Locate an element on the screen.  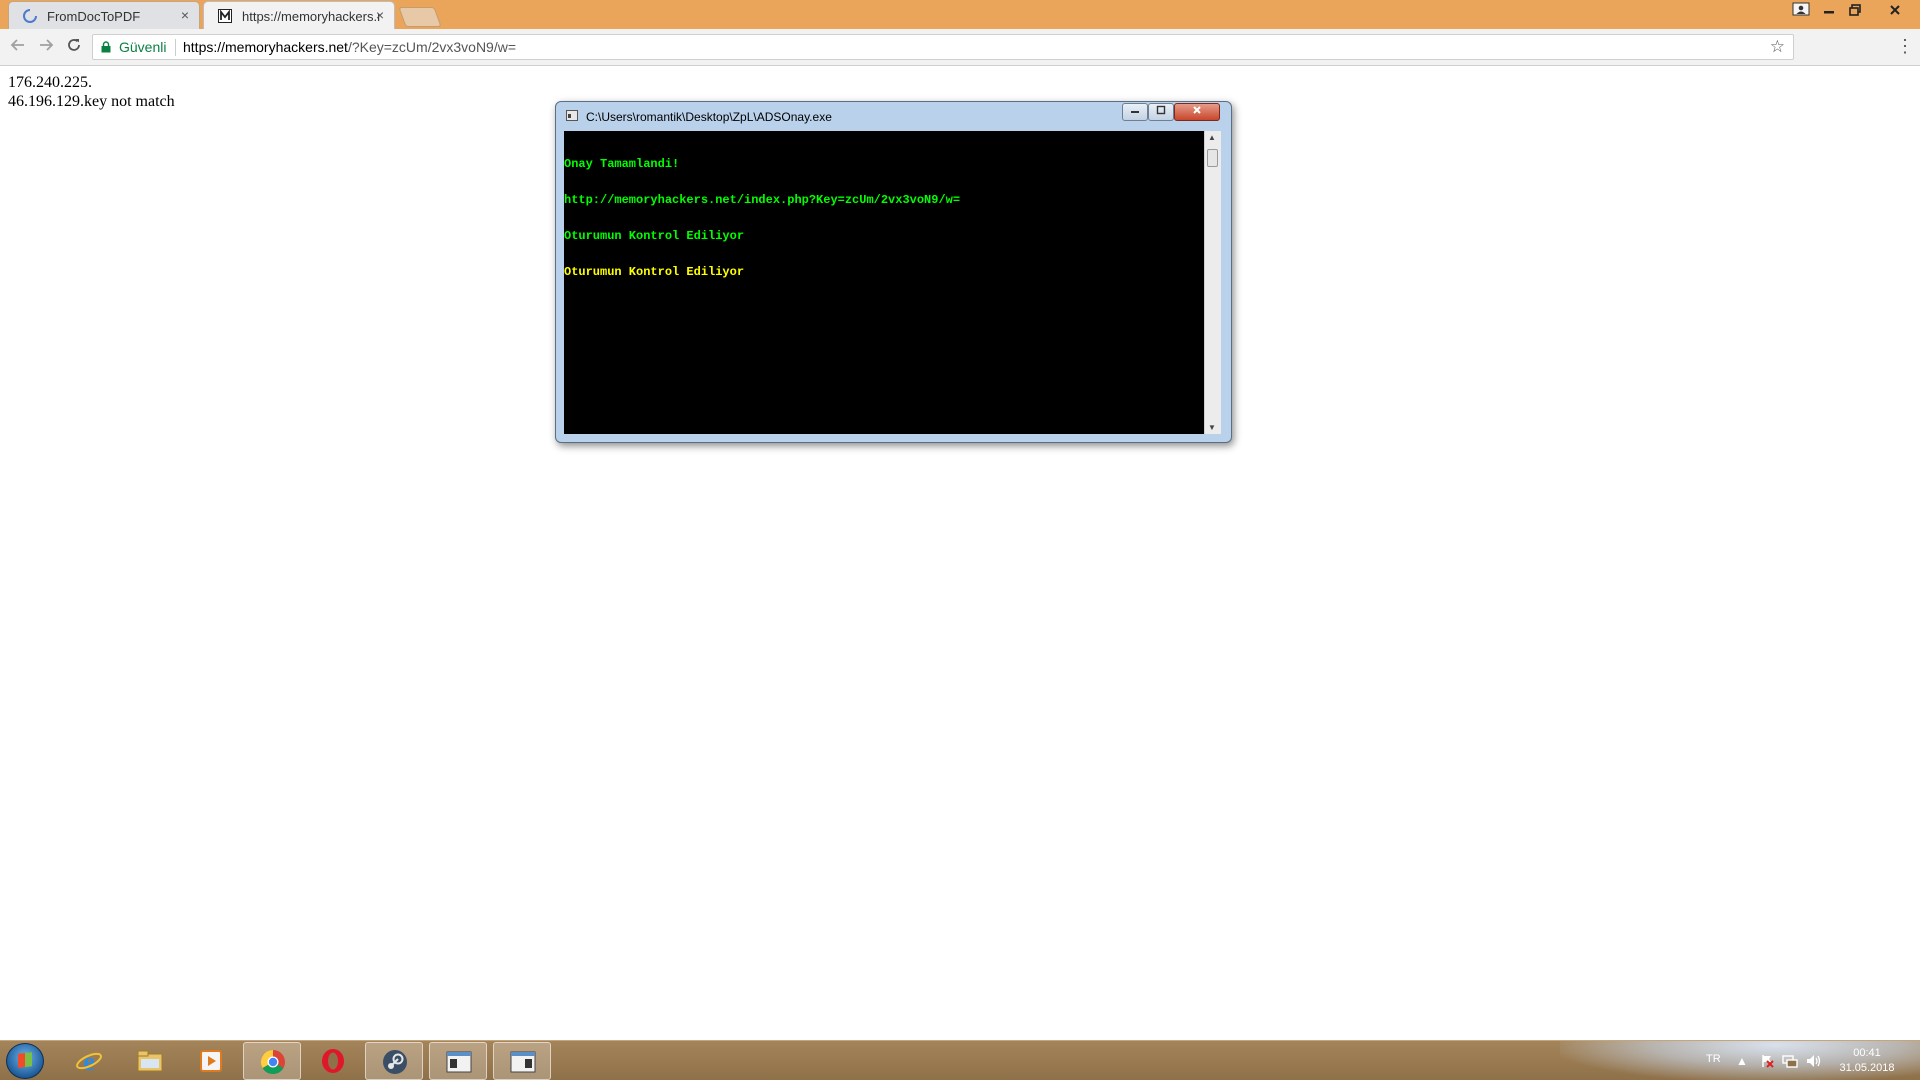
taskbar-internet-explorer: e is located at coordinates (89, 1061).